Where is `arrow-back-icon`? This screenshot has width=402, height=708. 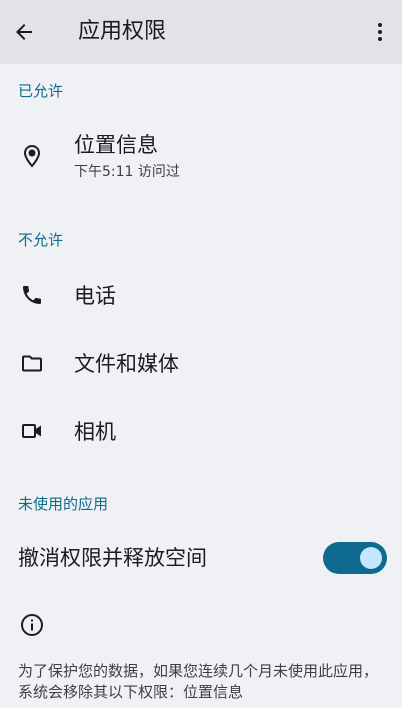
arrow-back-icon is located at coordinates (24, 32).